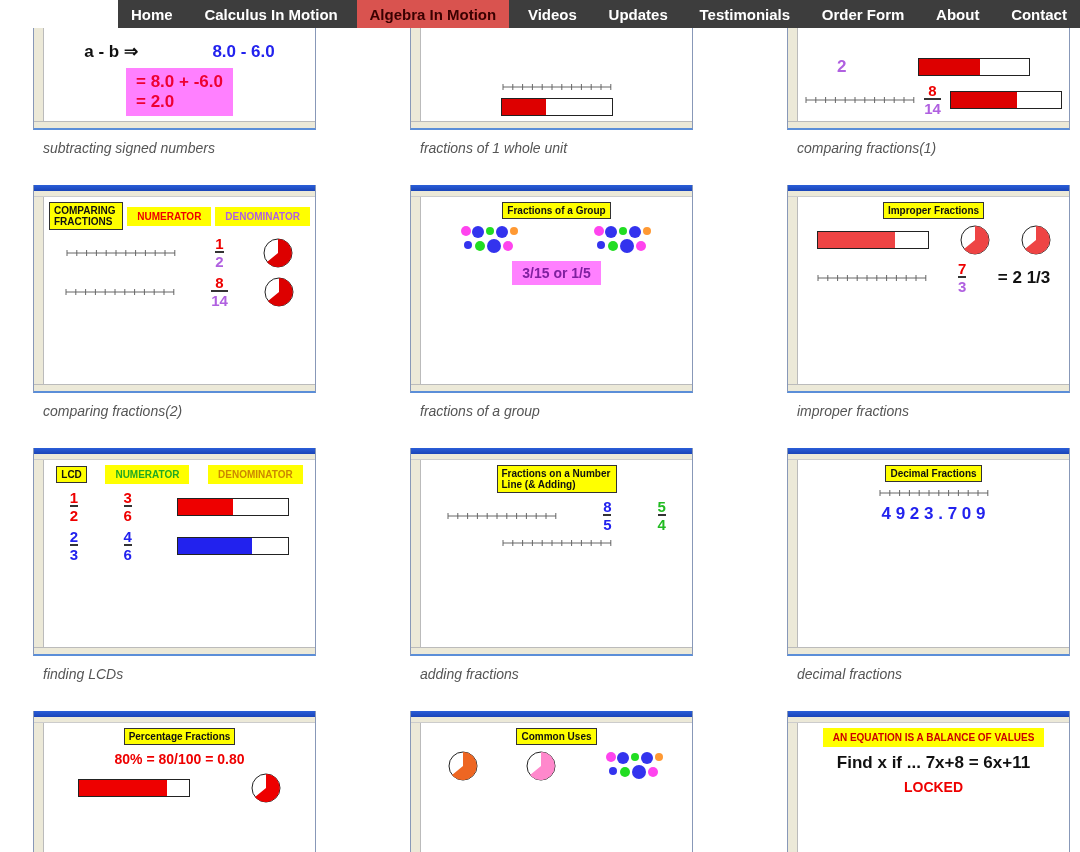  Describe the element at coordinates (661, 506) in the screenshot. I see `numerator-text: 5` at that location.